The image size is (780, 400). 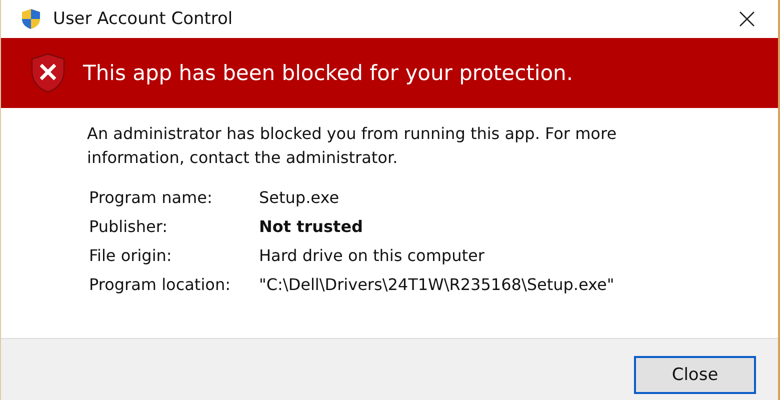 I want to click on detail-value: Not trusted, so click(x=311, y=227).